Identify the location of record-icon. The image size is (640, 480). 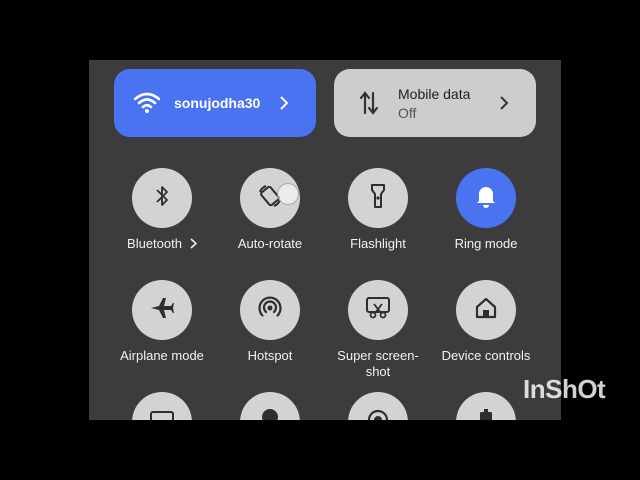
(378, 414).